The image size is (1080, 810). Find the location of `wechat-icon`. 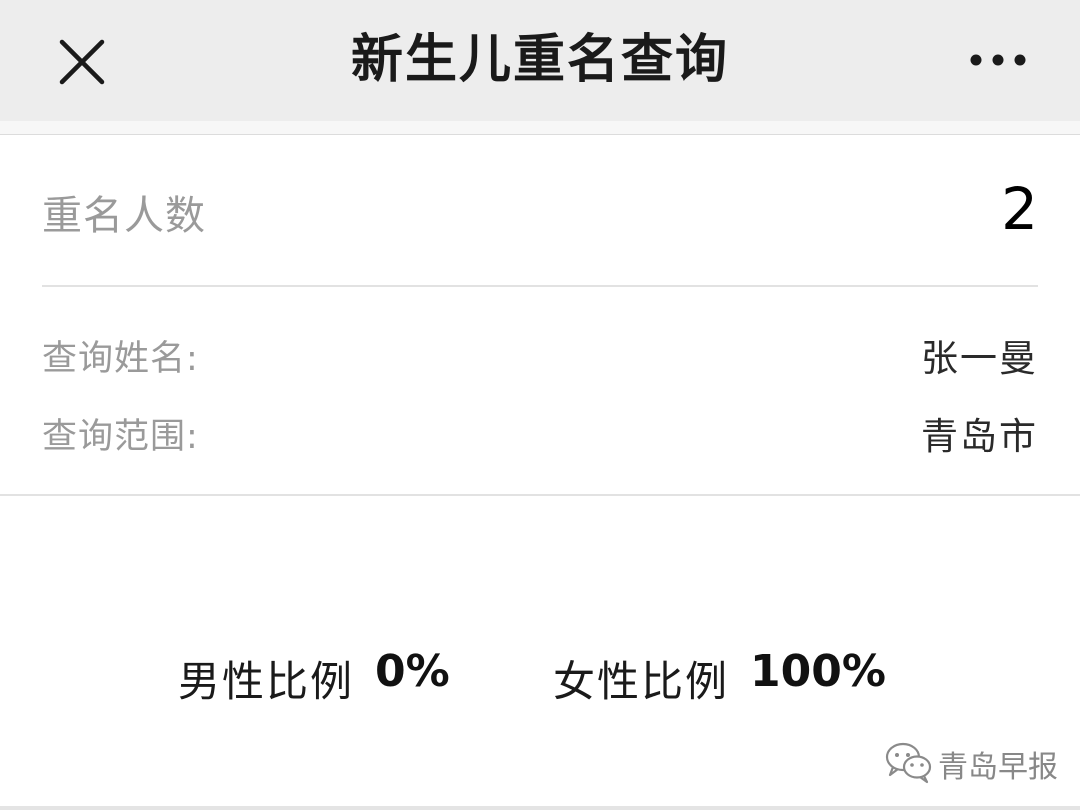

wechat-icon is located at coordinates (908, 763).